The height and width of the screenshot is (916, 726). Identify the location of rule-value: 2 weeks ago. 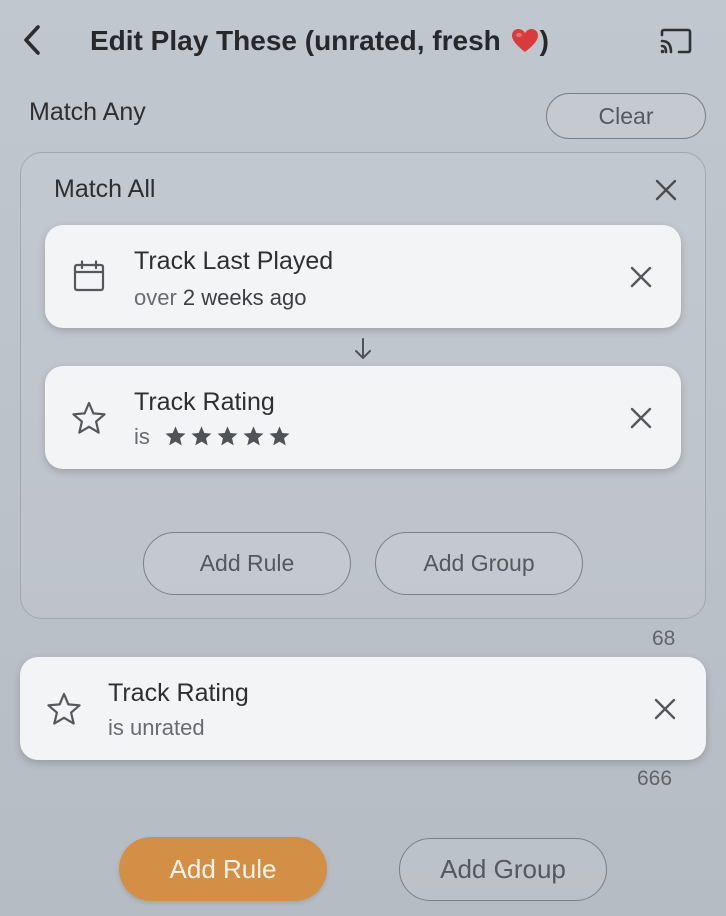
(244, 297).